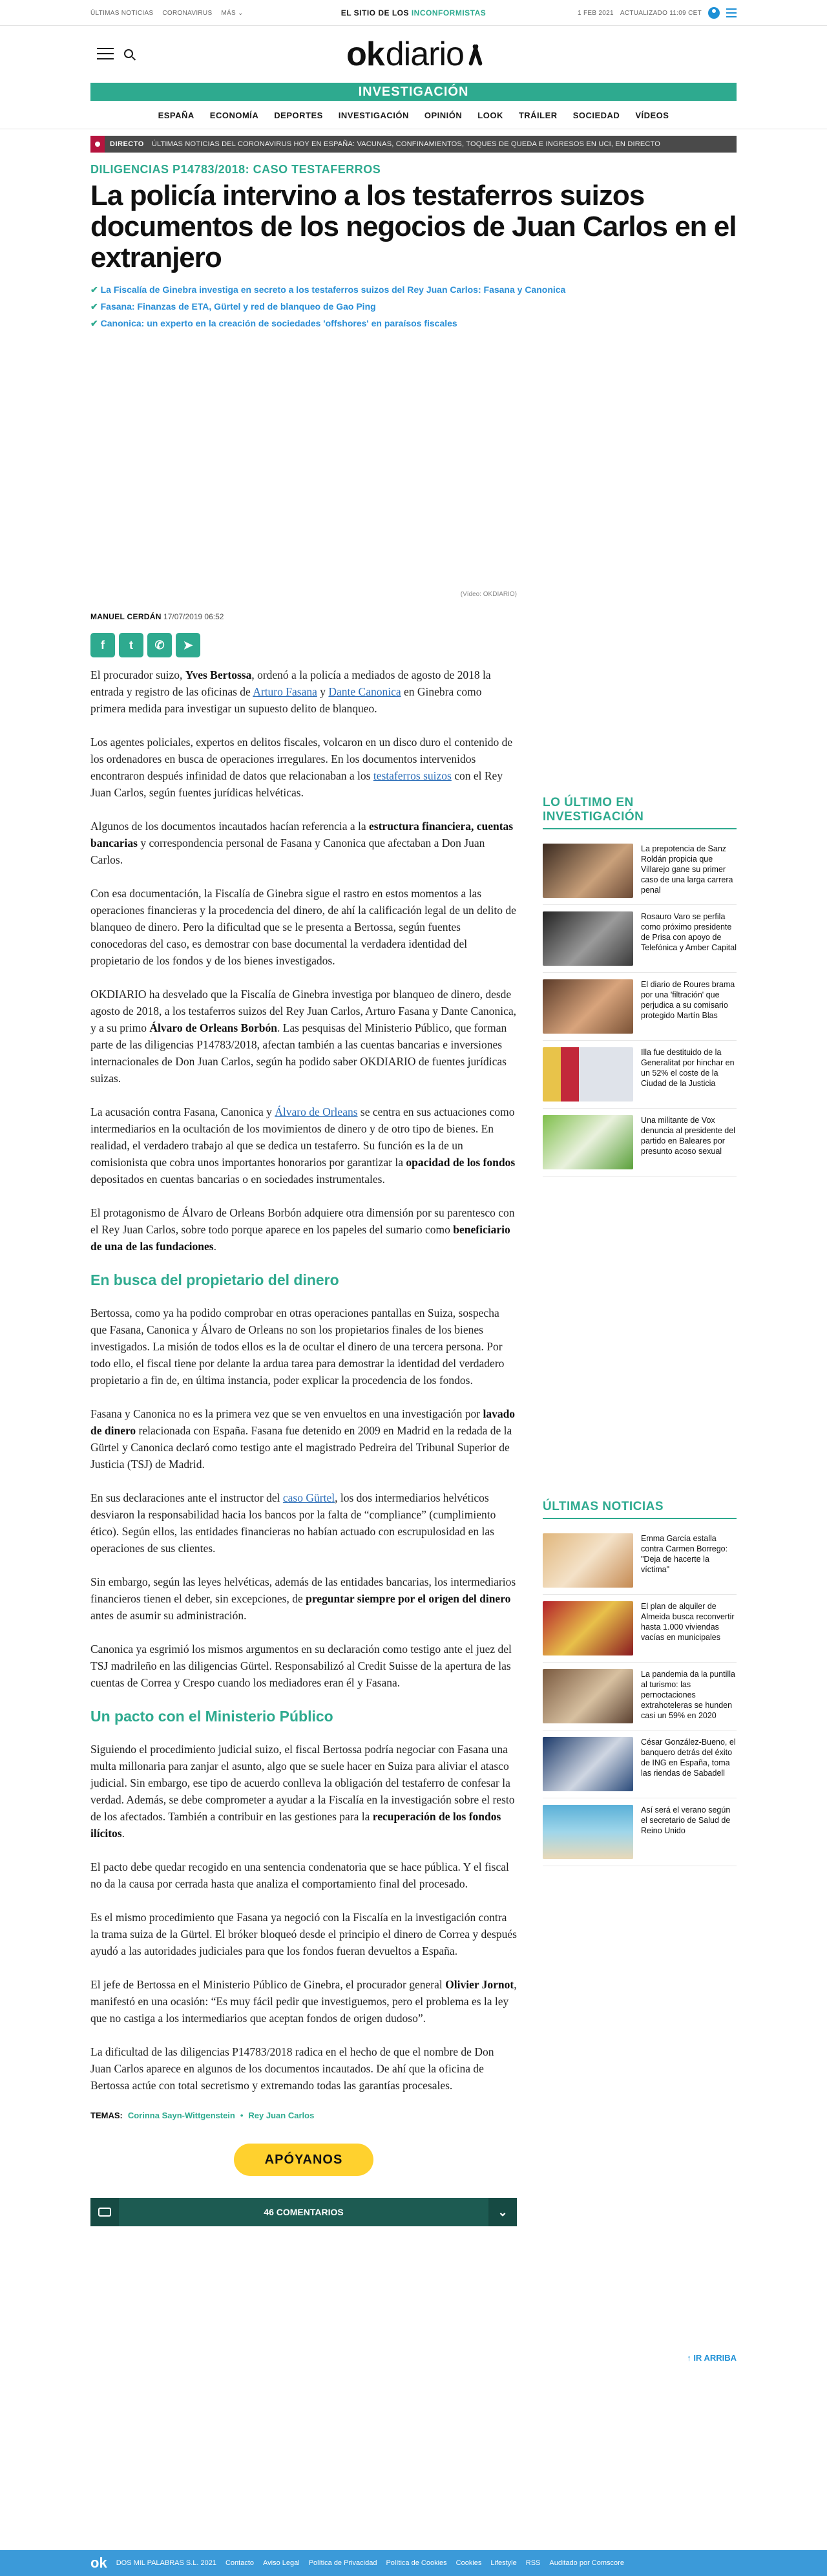 This screenshot has height=2576, width=827. What do you see at coordinates (343, 2563) in the screenshot?
I see `footer-link-privacidad: Política de Privacidad` at bounding box center [343, 2563].